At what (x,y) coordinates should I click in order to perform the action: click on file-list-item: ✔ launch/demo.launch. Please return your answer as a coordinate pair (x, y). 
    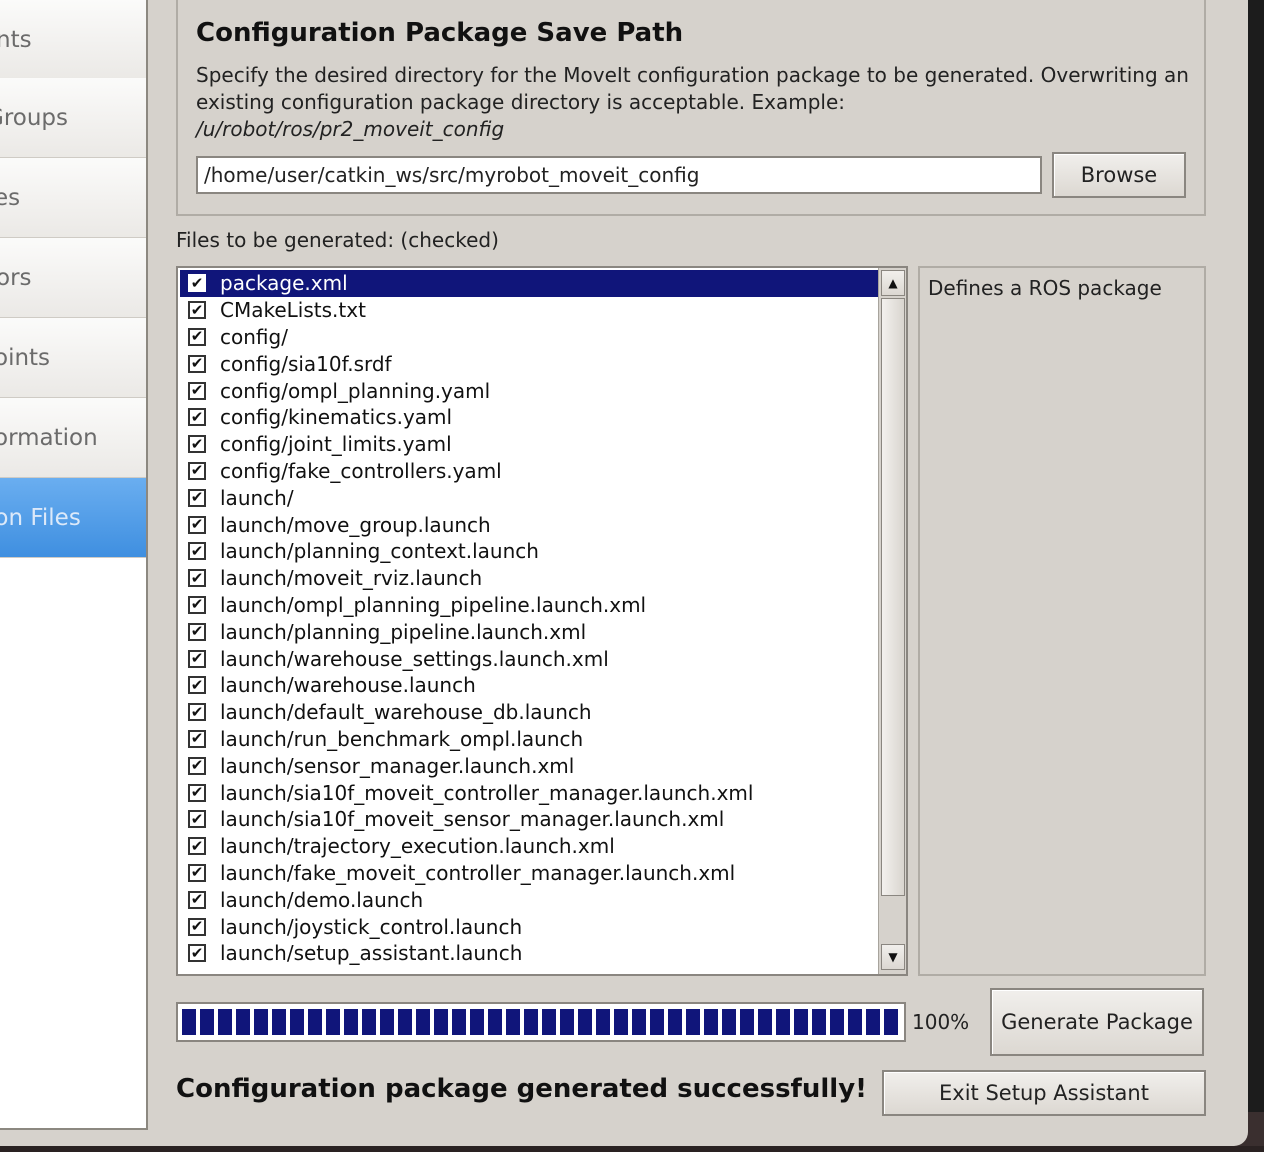
    Looking at the image, I should click on (531, 899).